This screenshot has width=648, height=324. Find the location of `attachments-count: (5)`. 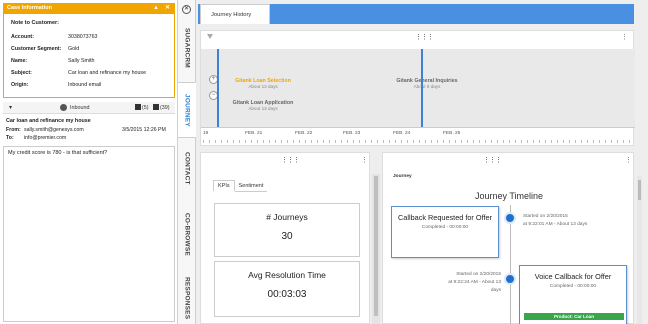

attachments-count: (5) is located at coordinates (142, 108).